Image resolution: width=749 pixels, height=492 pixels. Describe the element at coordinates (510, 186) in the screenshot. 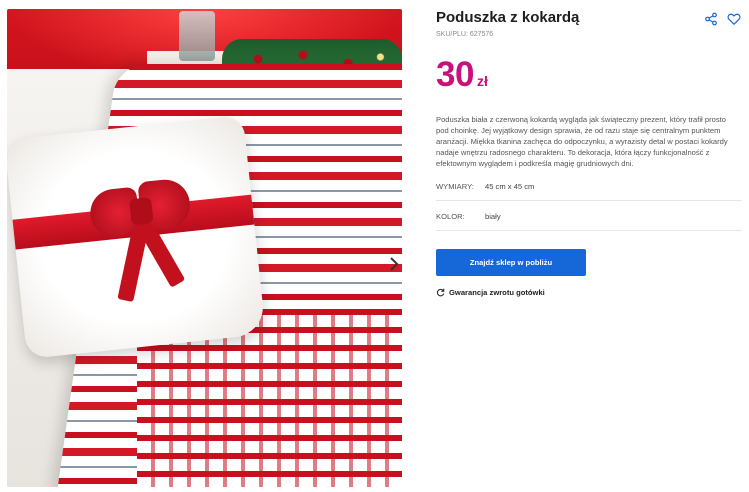

I see `attribute-value: 45 cm x 45 cm` at that location.